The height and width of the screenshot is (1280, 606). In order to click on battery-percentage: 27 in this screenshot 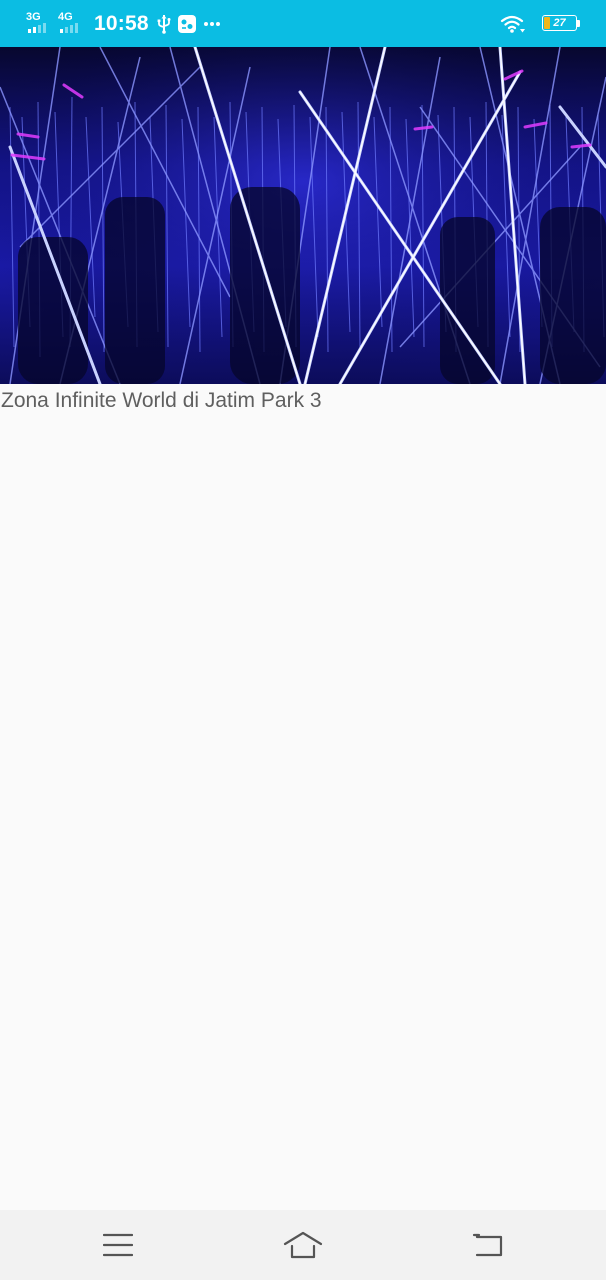, I will do `click(559, 22)`.